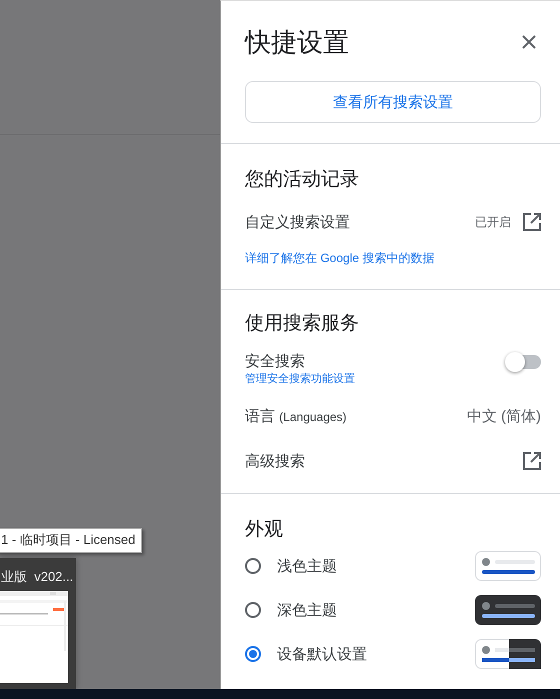 The image size is (560, 699). Describe the element at coordinates (529, 42) in the screenshot. I see `close-icon` at that location.